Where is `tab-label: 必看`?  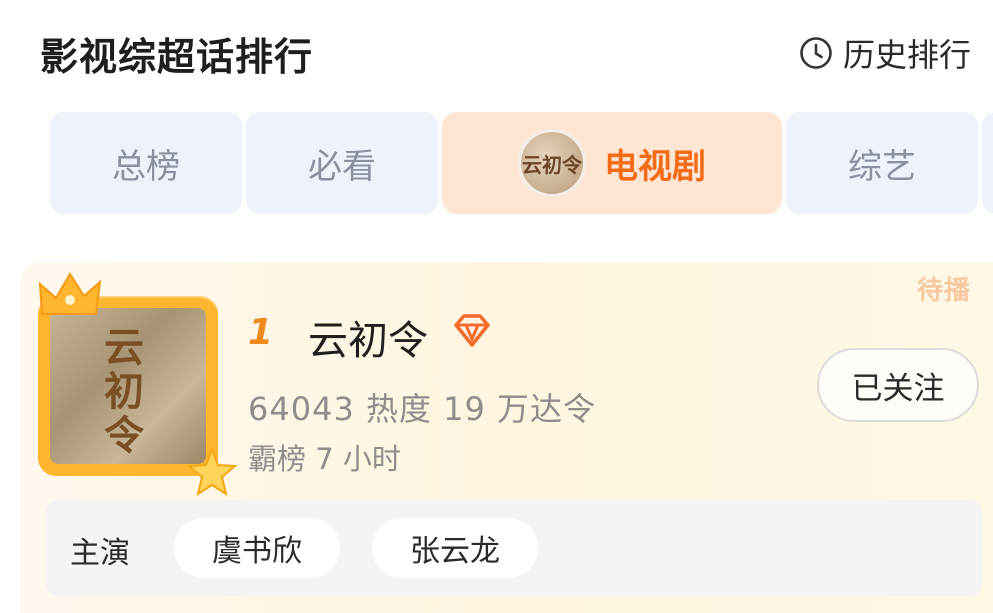 tab-label: 必看 is located at coordinates (342, 166).